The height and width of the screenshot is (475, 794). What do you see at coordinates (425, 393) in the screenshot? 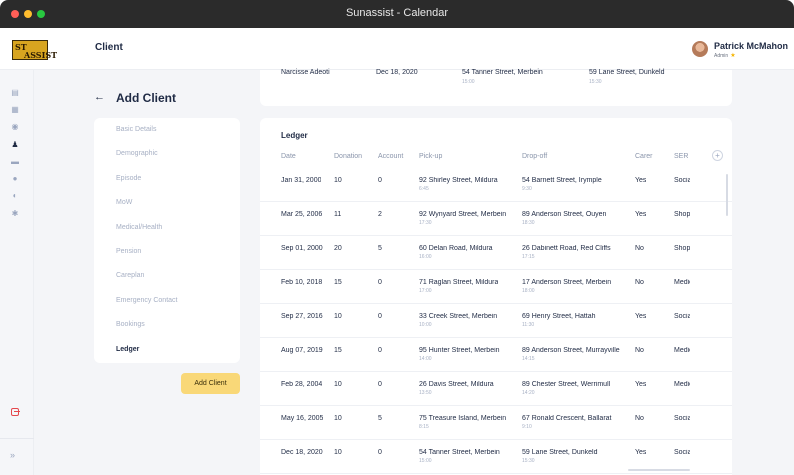
I see `cell-pickup-time: 13:50` at bounding box center [425, 393].